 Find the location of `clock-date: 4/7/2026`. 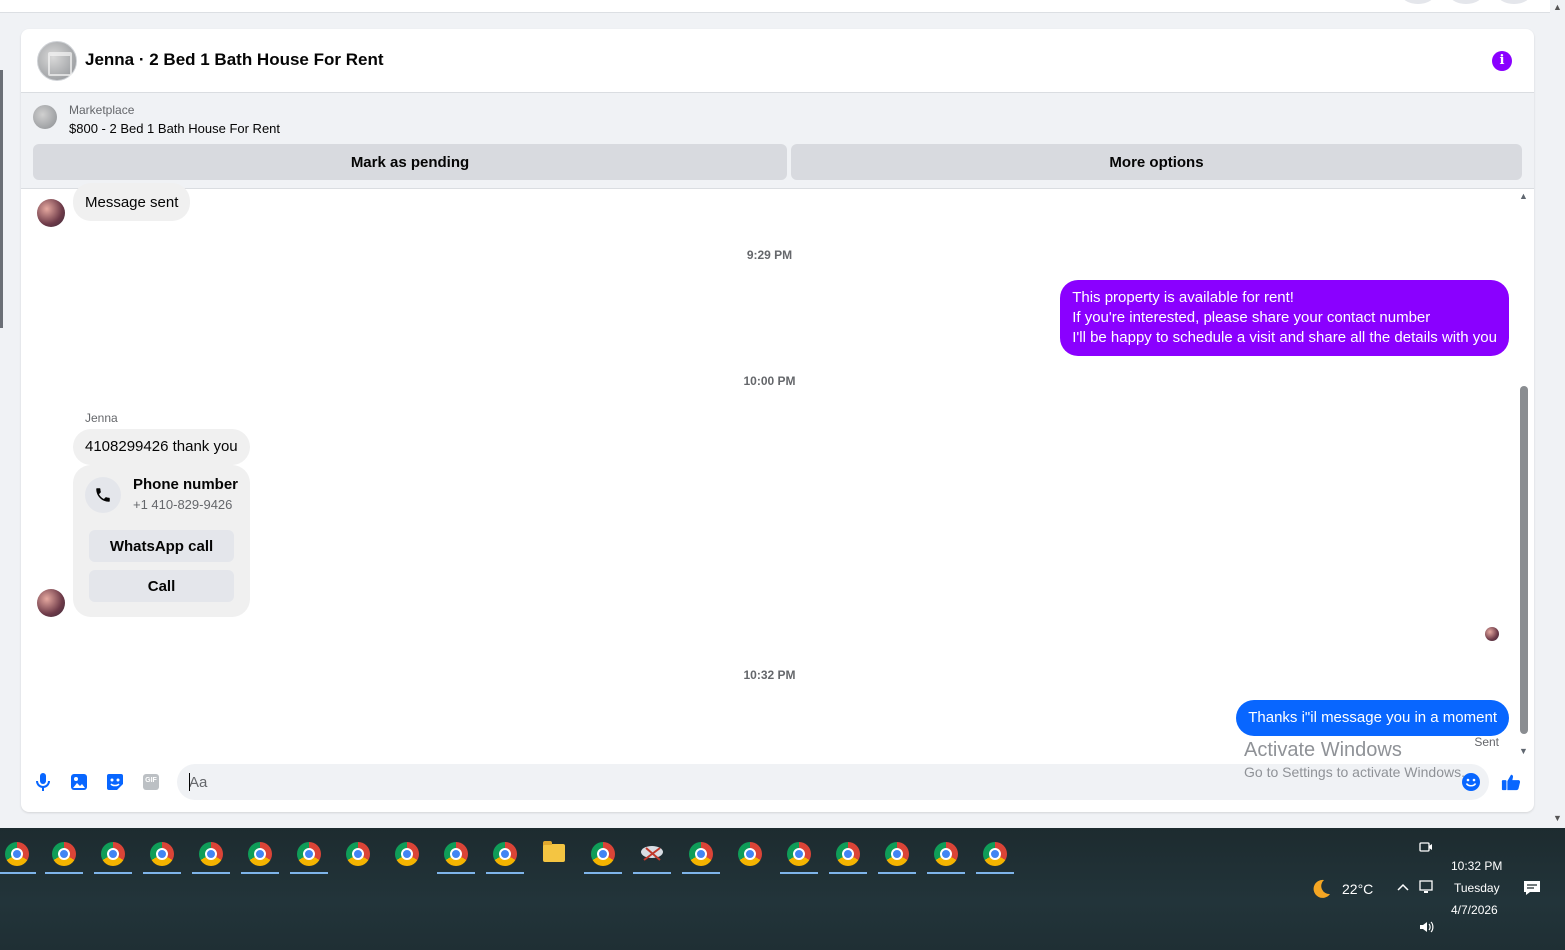

clock-date: 4/7/2026 is located at coordinates (1474, 910).